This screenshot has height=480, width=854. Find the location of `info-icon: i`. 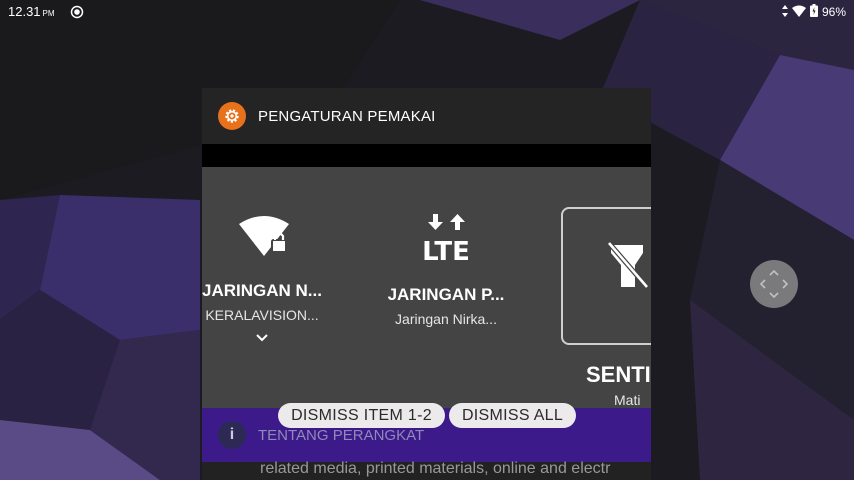

info-icon: i is located at coordinates (232, 435).